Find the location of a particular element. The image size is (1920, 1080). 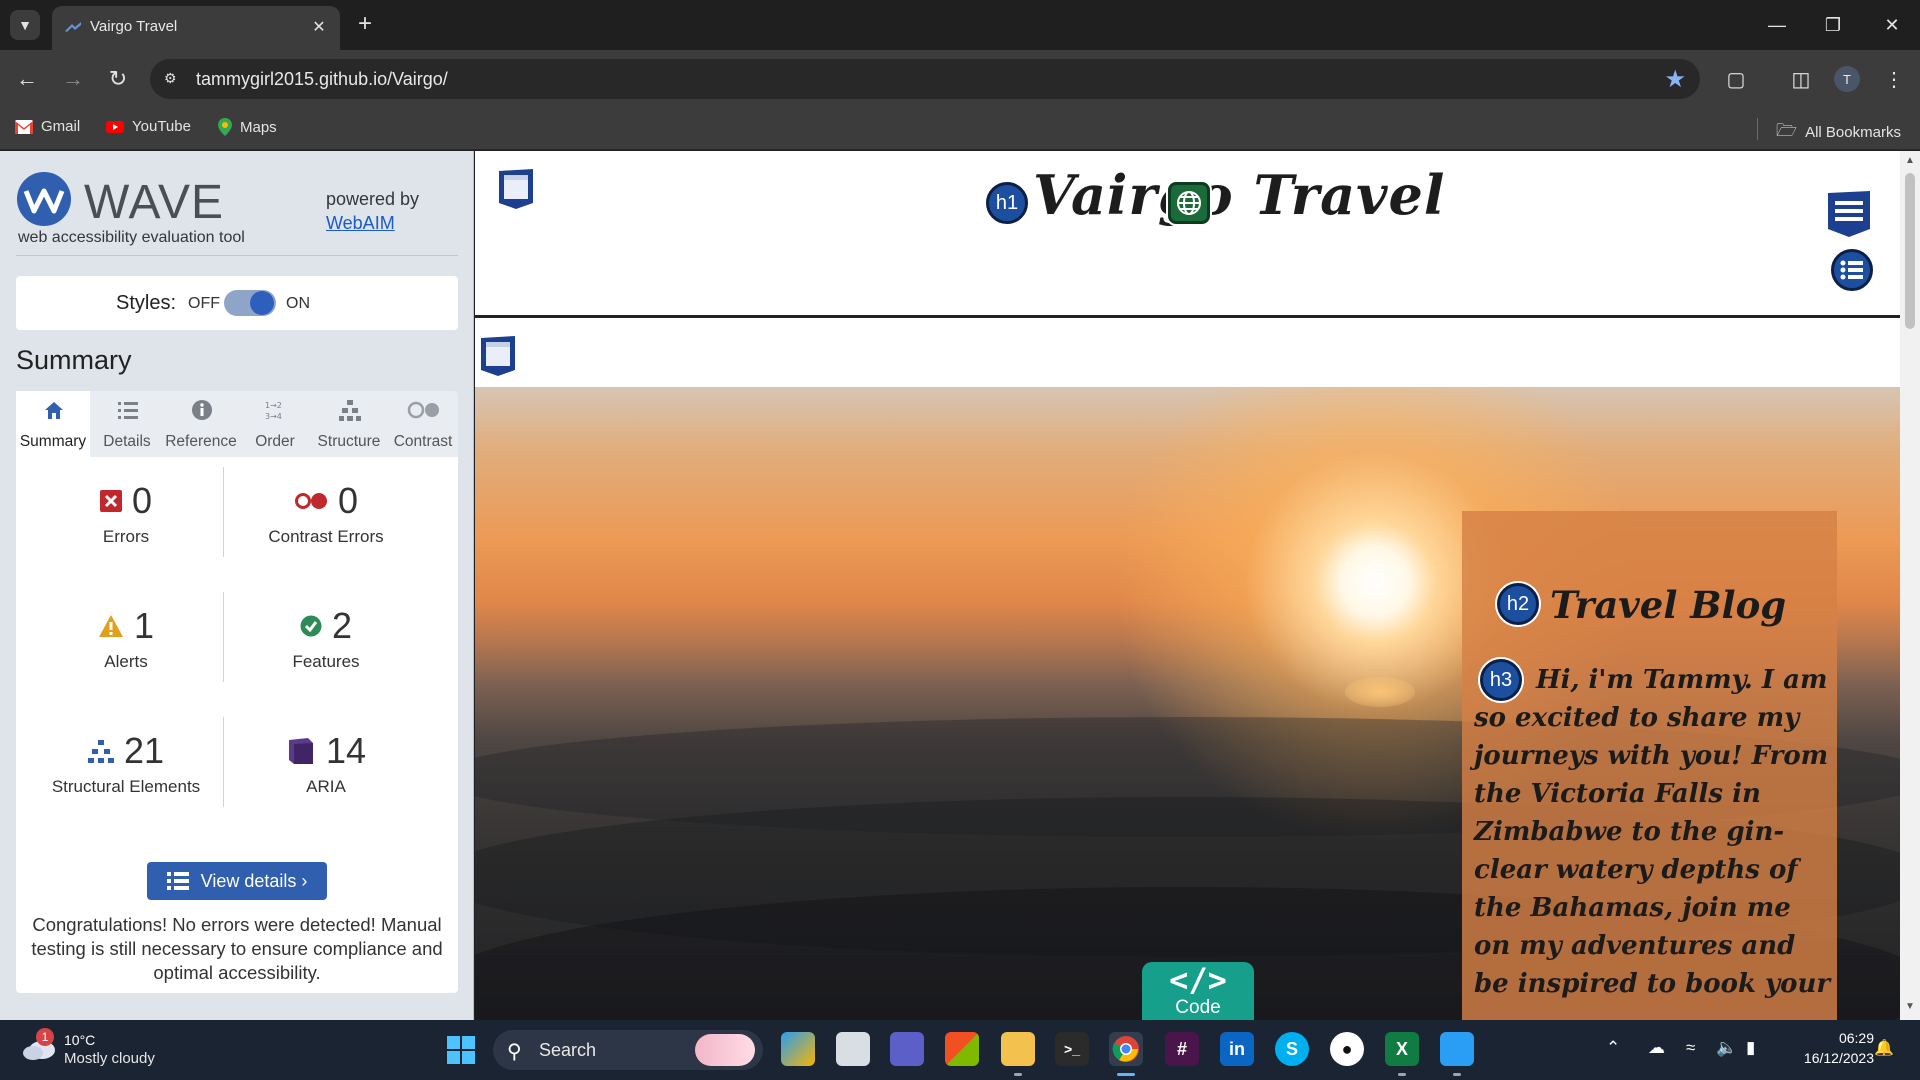

back-icon: ← is located at coordinates (27, 79).